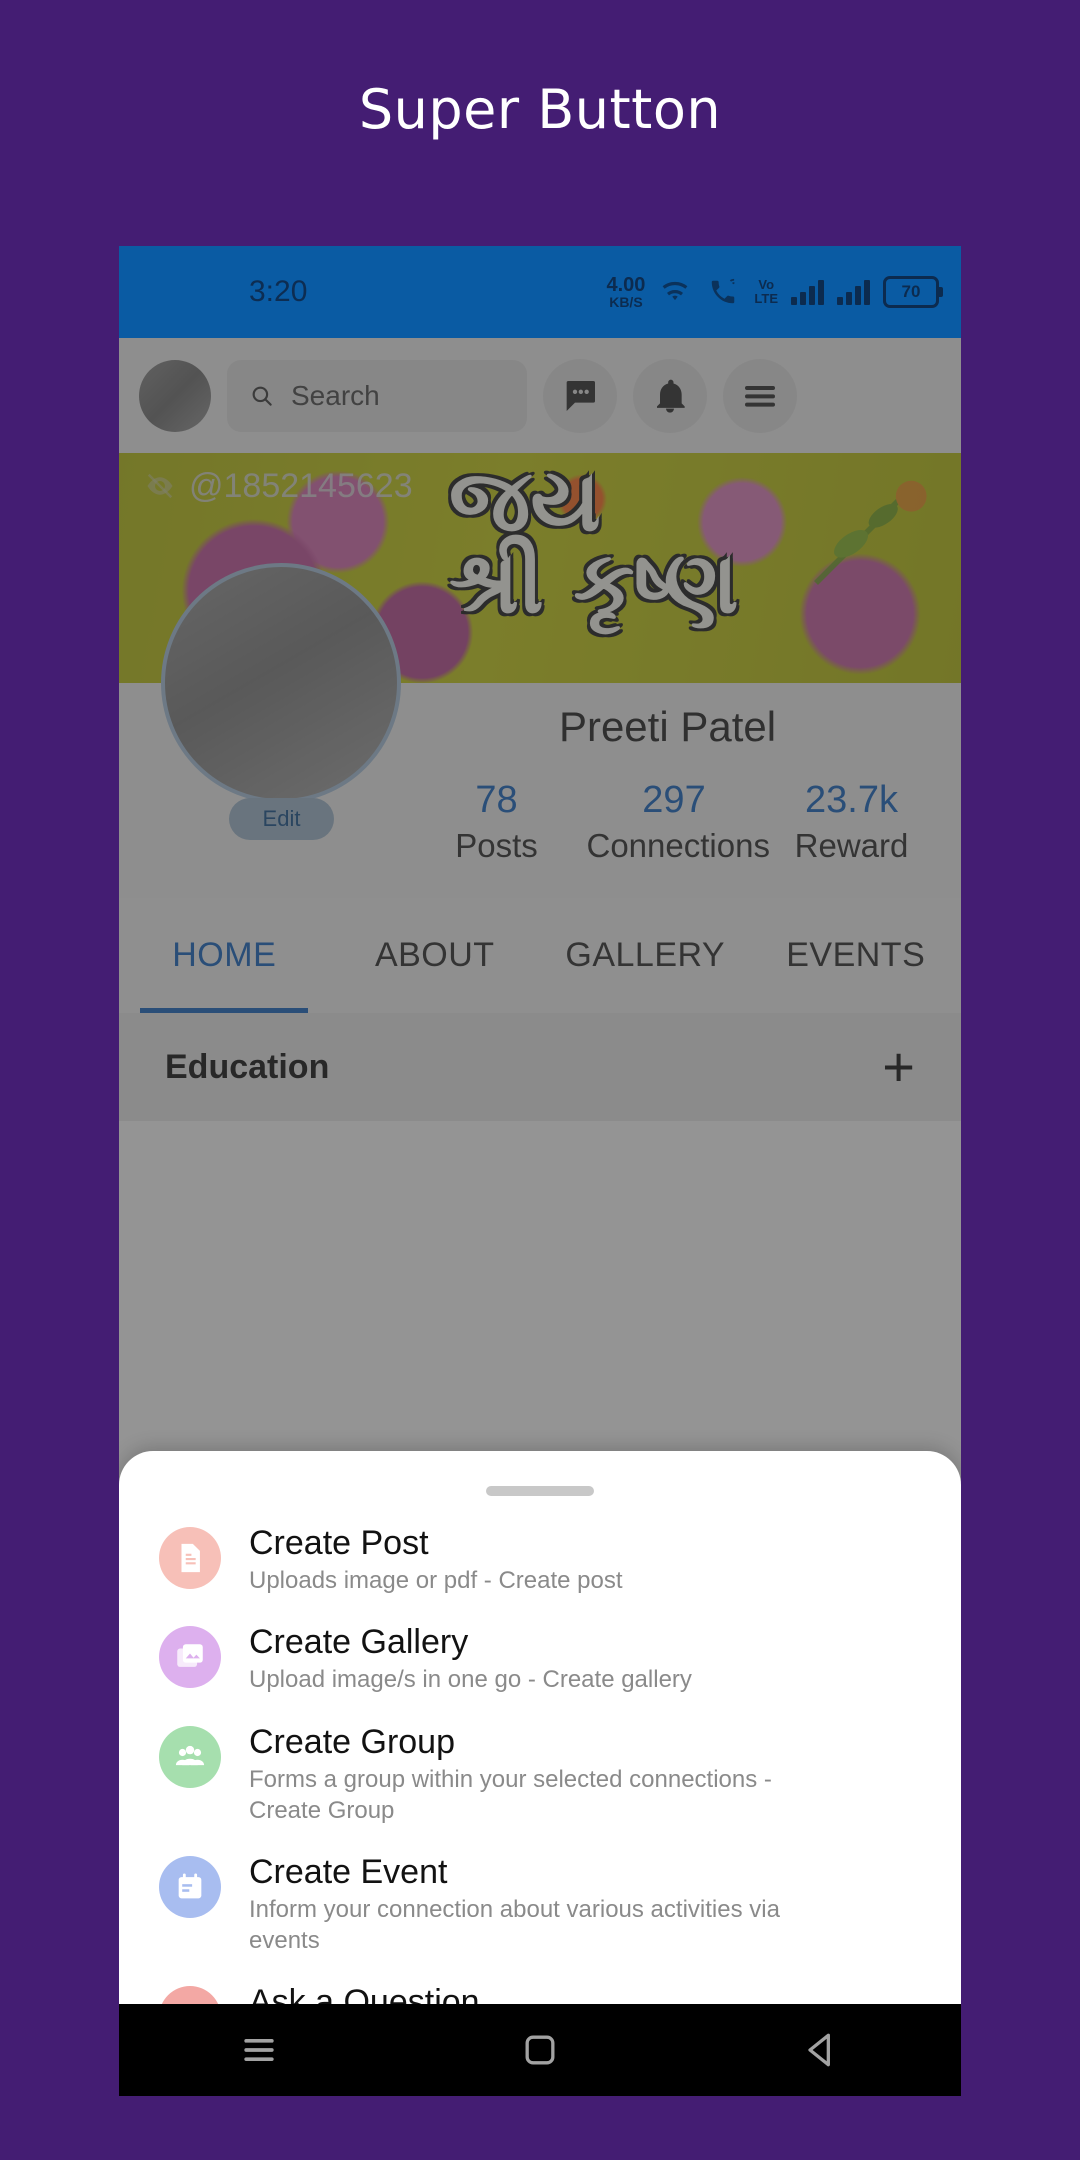 The width and height of the screenshot is (1080, 2160). What do you see at coordinates (301, 486) in the screenshot?
I see `cover-handle: @1852145623` at bounding box center [301, 486].